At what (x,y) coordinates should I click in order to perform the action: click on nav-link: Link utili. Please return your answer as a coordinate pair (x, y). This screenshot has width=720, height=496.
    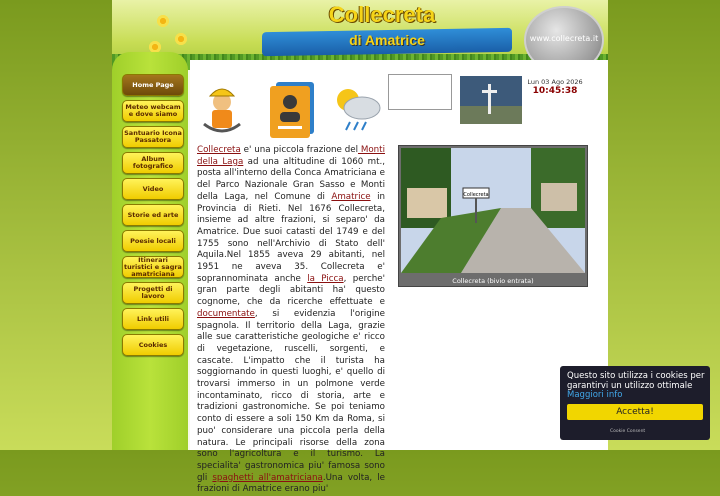
    Looking at the image, I should click on (153, 319).